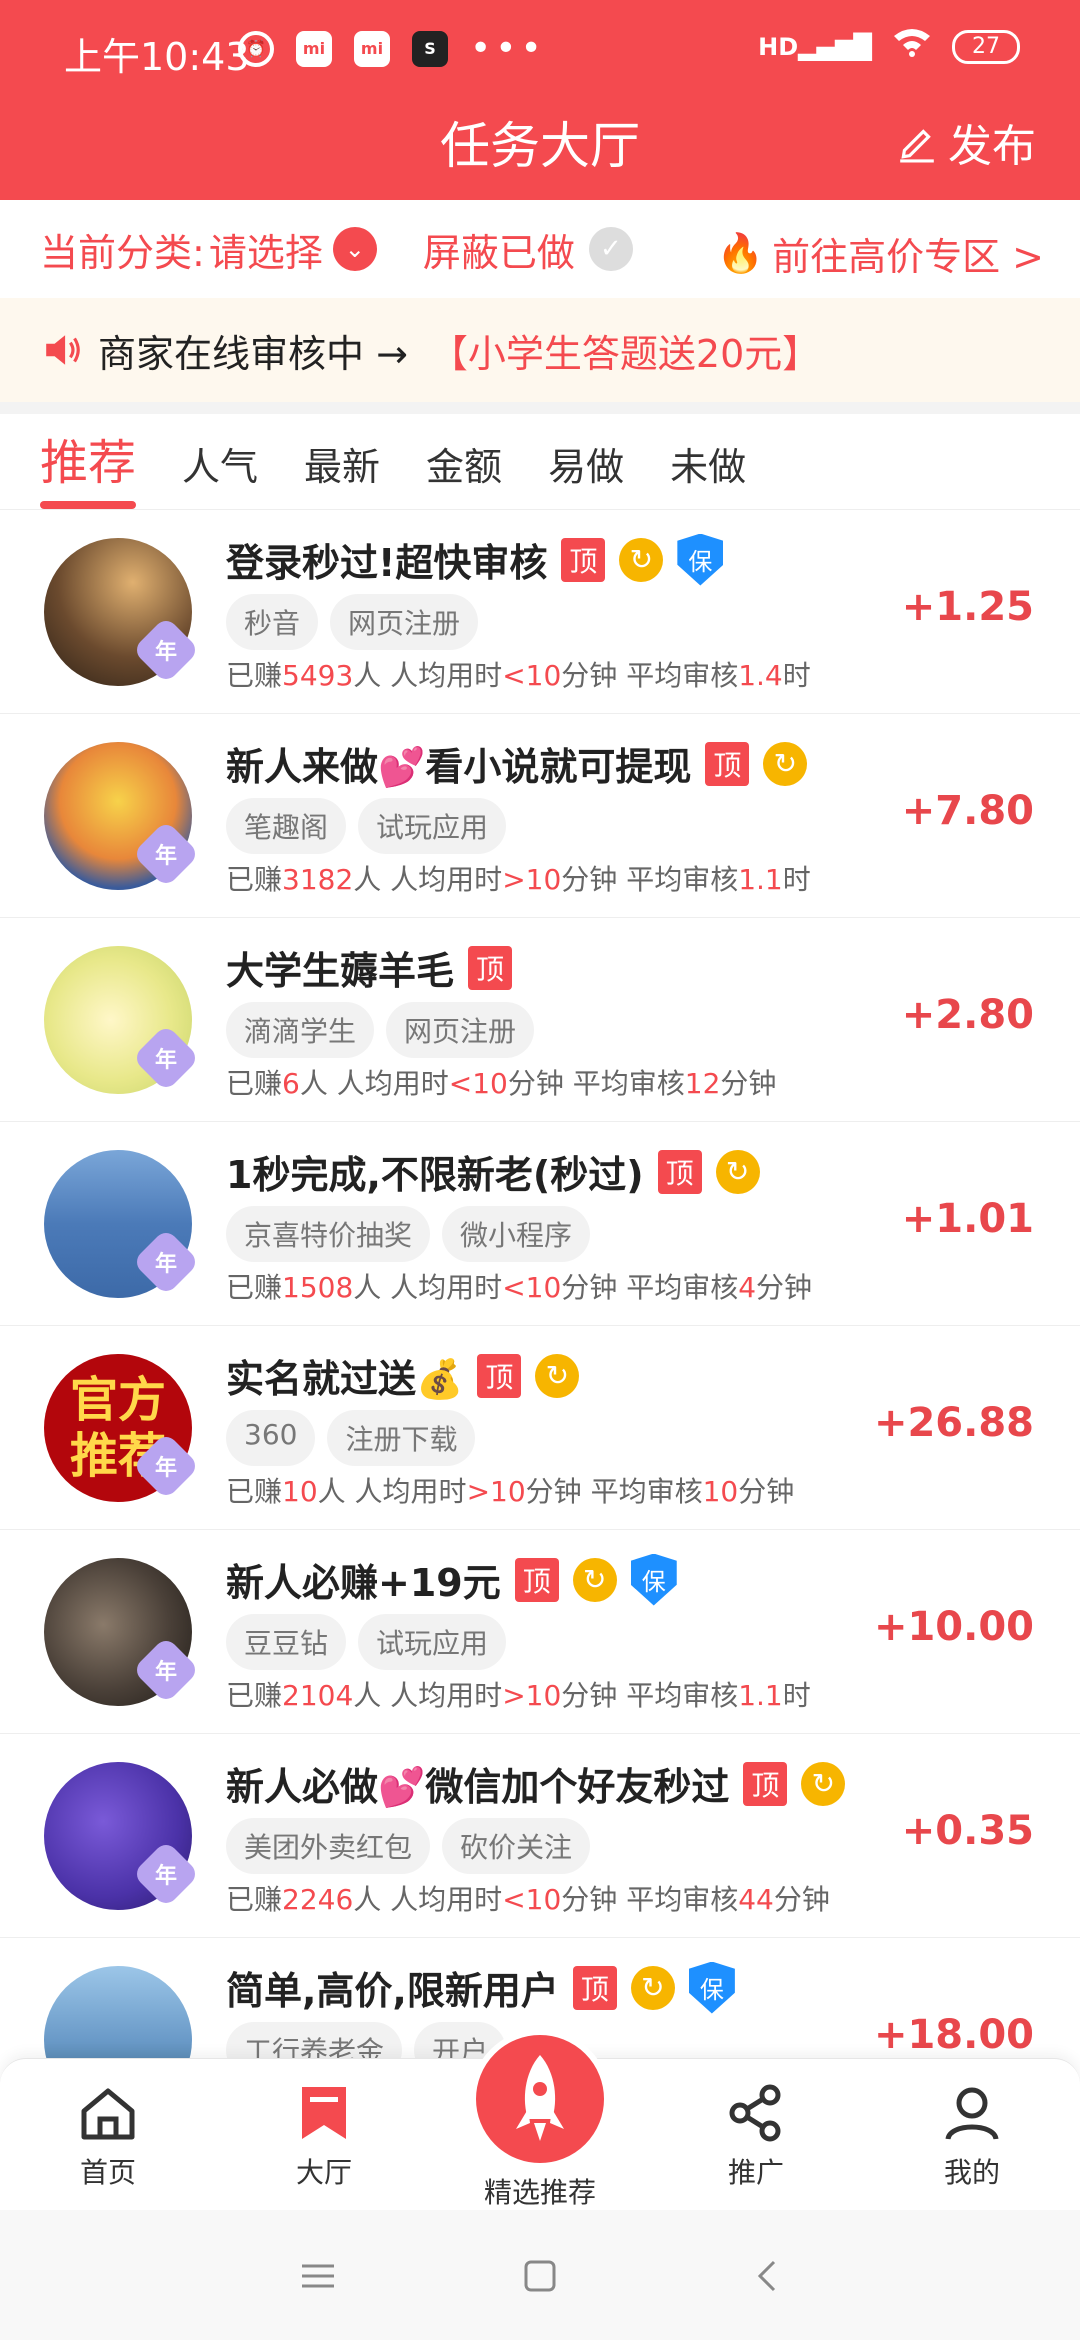  Describe the element at coordinates (967, 1831) in the screenshot. I see `task-price: +0.35` at that location.